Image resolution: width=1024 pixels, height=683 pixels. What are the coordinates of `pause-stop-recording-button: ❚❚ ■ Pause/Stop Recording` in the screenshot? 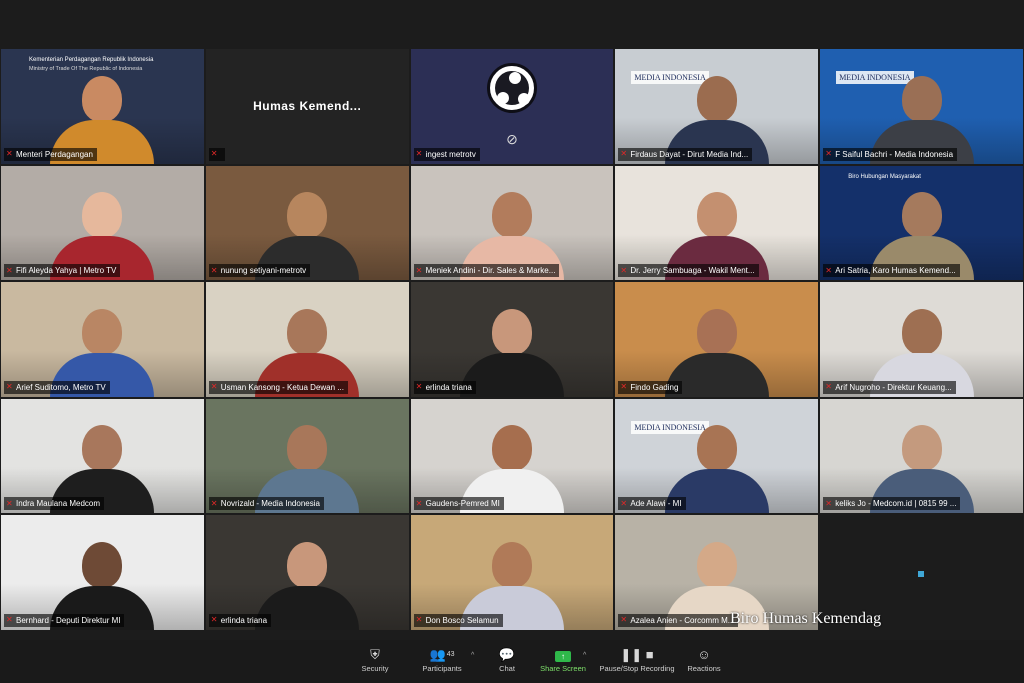 It's located at (637, 660).